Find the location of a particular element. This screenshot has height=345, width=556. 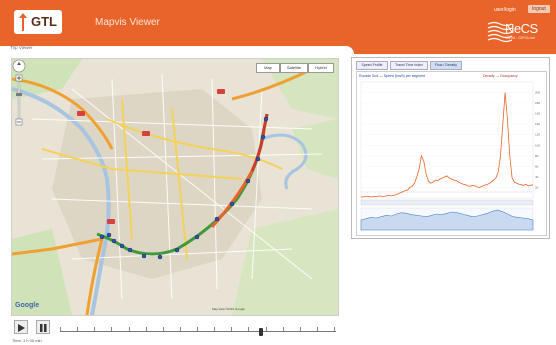

y-tick-label: 200 is located at coordinates (537, 93).